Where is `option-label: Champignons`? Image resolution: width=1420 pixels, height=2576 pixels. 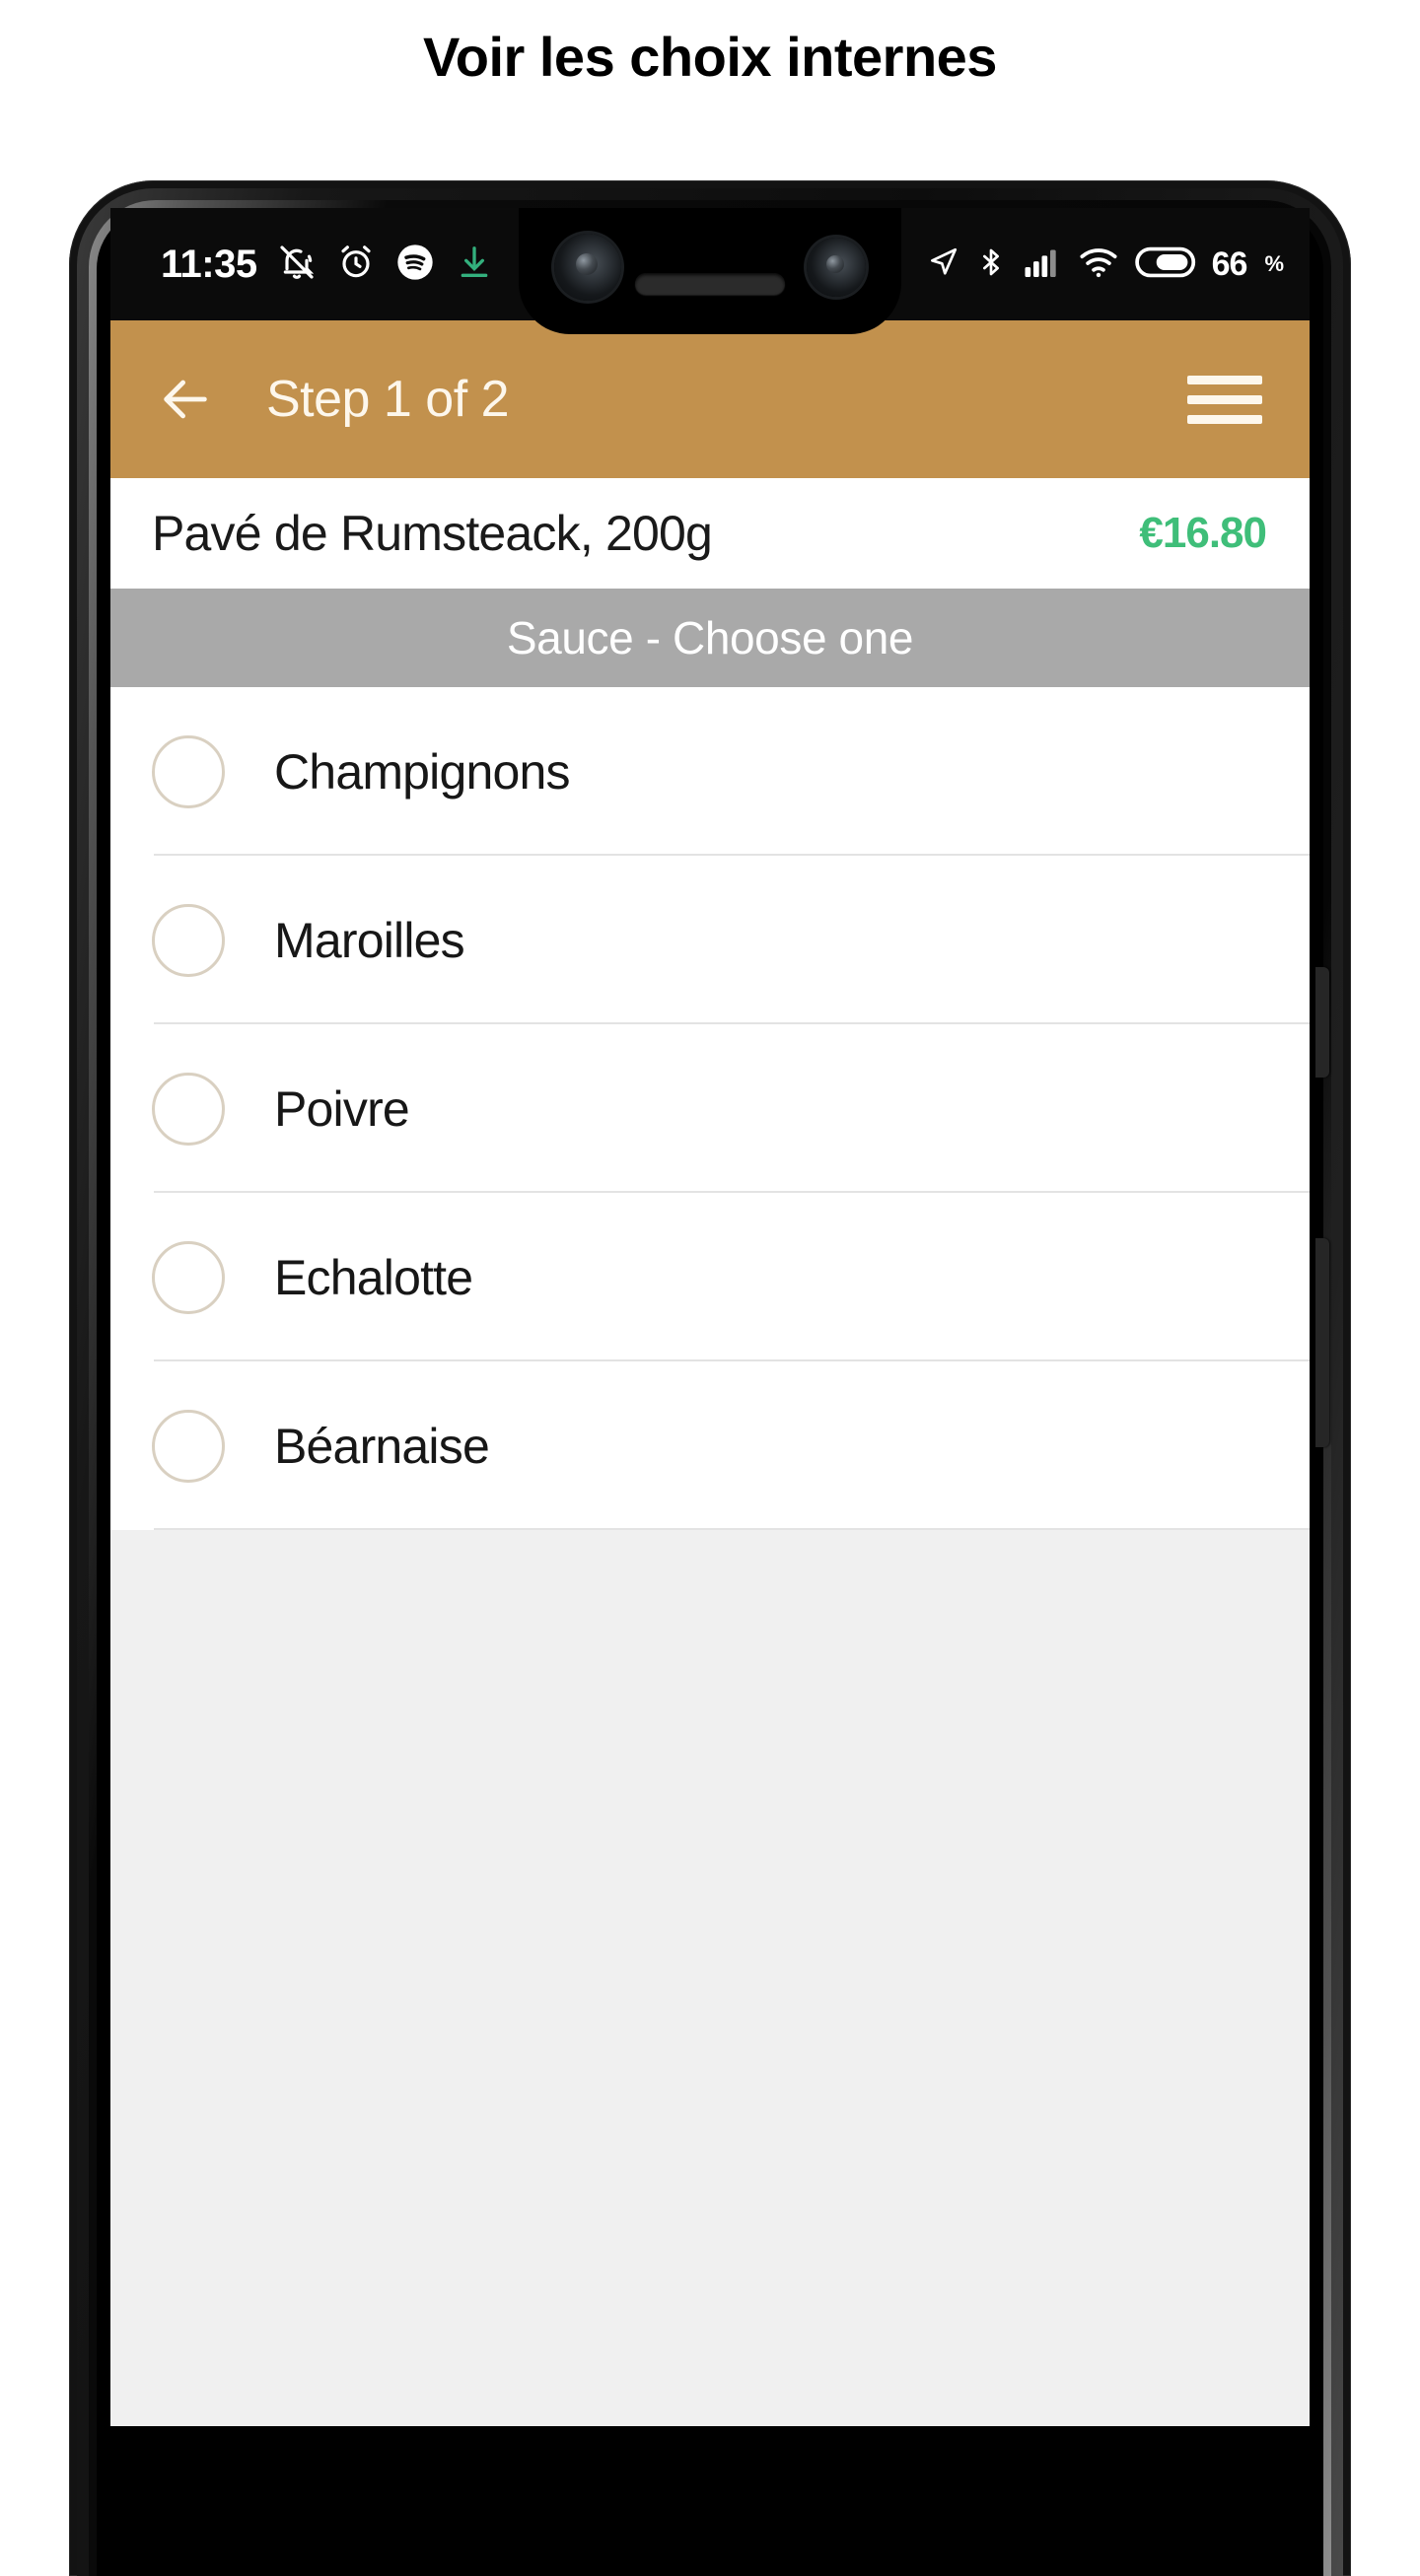 option-label: Champignons is located at coordinates (423, 772).